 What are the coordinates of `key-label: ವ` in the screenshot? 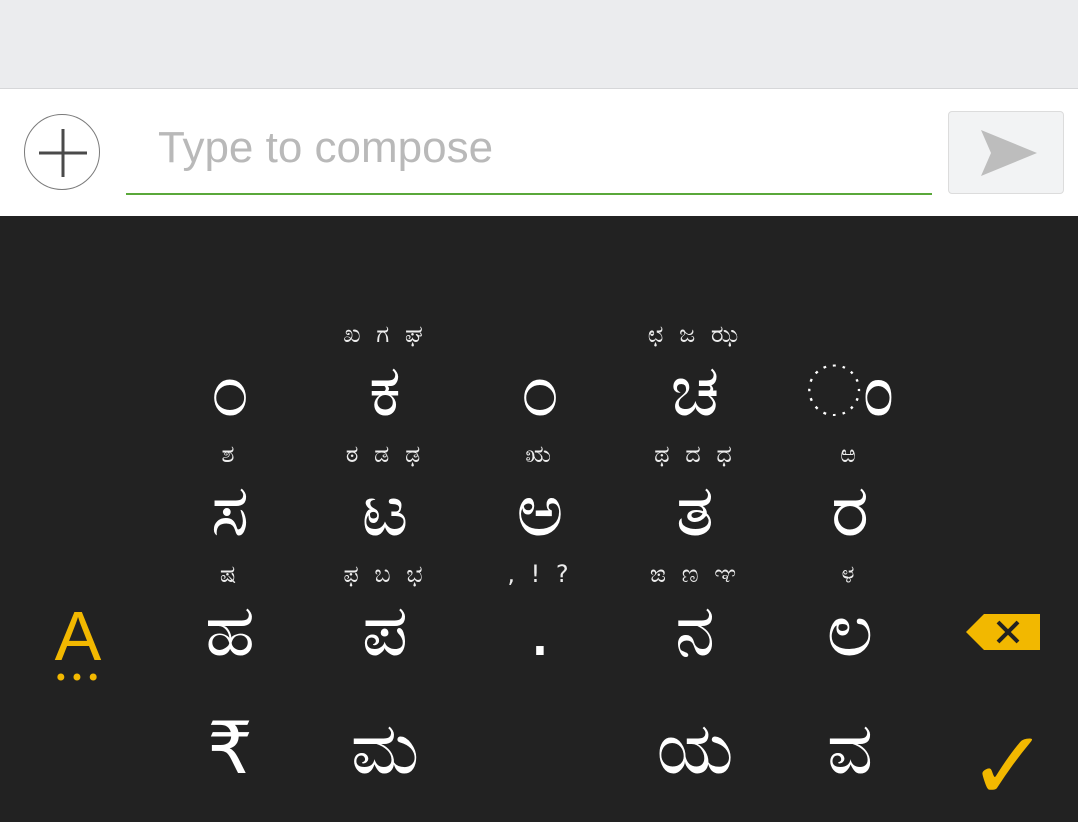 It's located at (850, 748).